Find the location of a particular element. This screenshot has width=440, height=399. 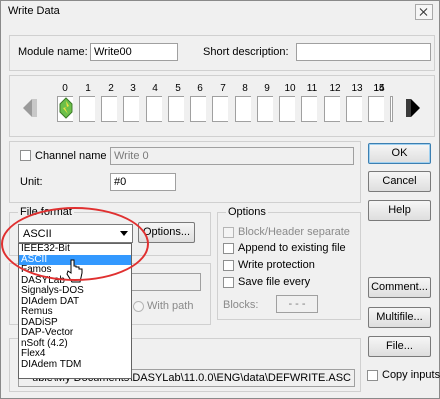

dropdown-option: Signalys-DOS is located at coordinates (75, 291).